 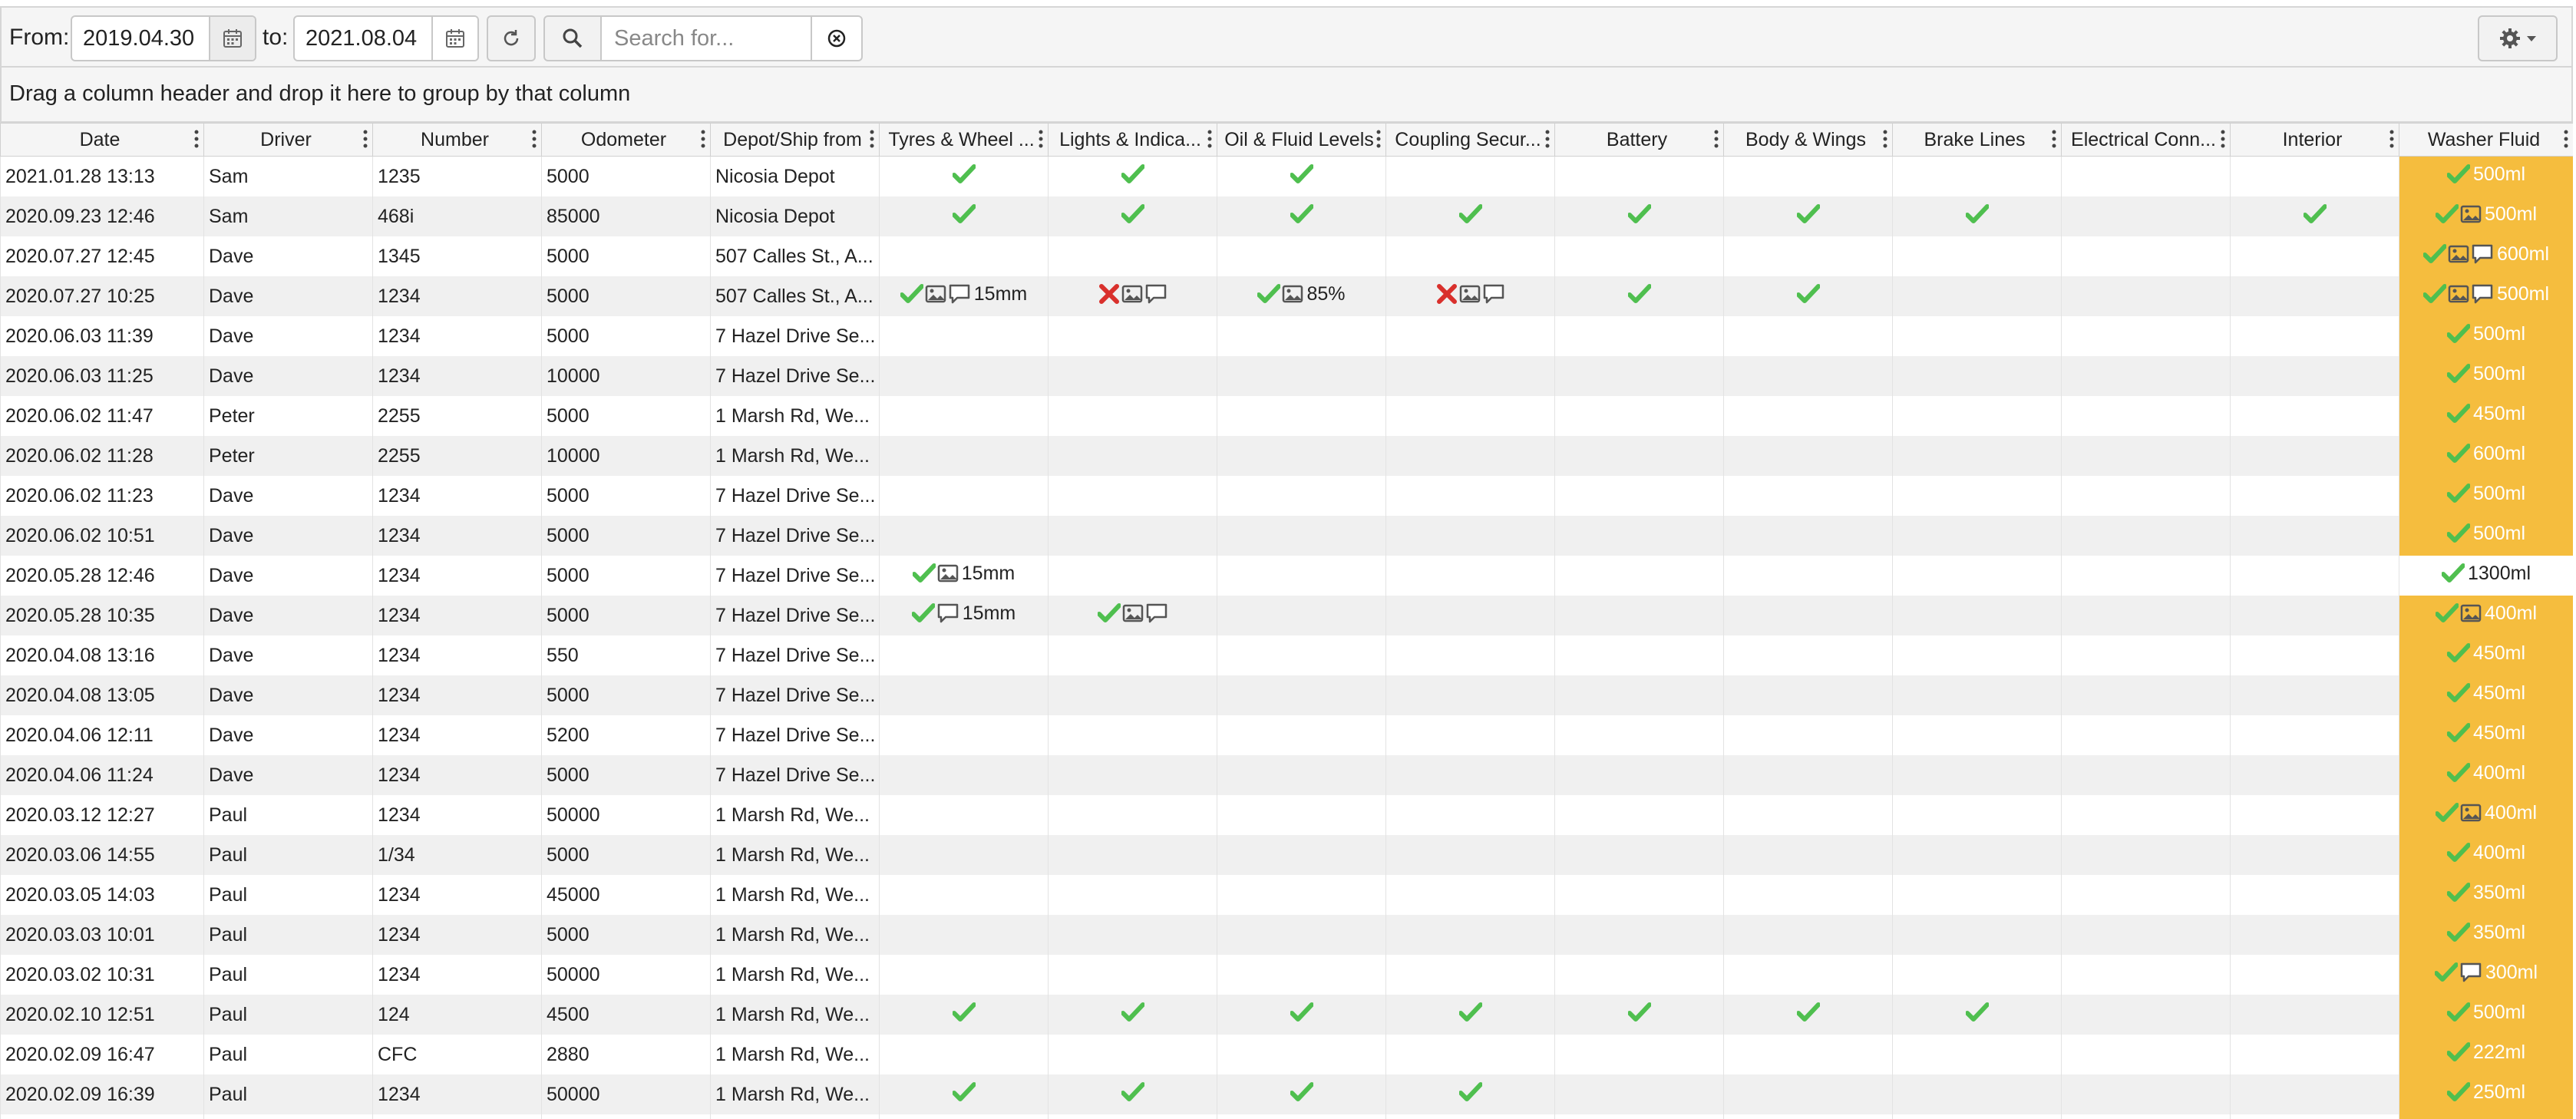 I want to click on column-header: Number, so click(x=457, y=140).